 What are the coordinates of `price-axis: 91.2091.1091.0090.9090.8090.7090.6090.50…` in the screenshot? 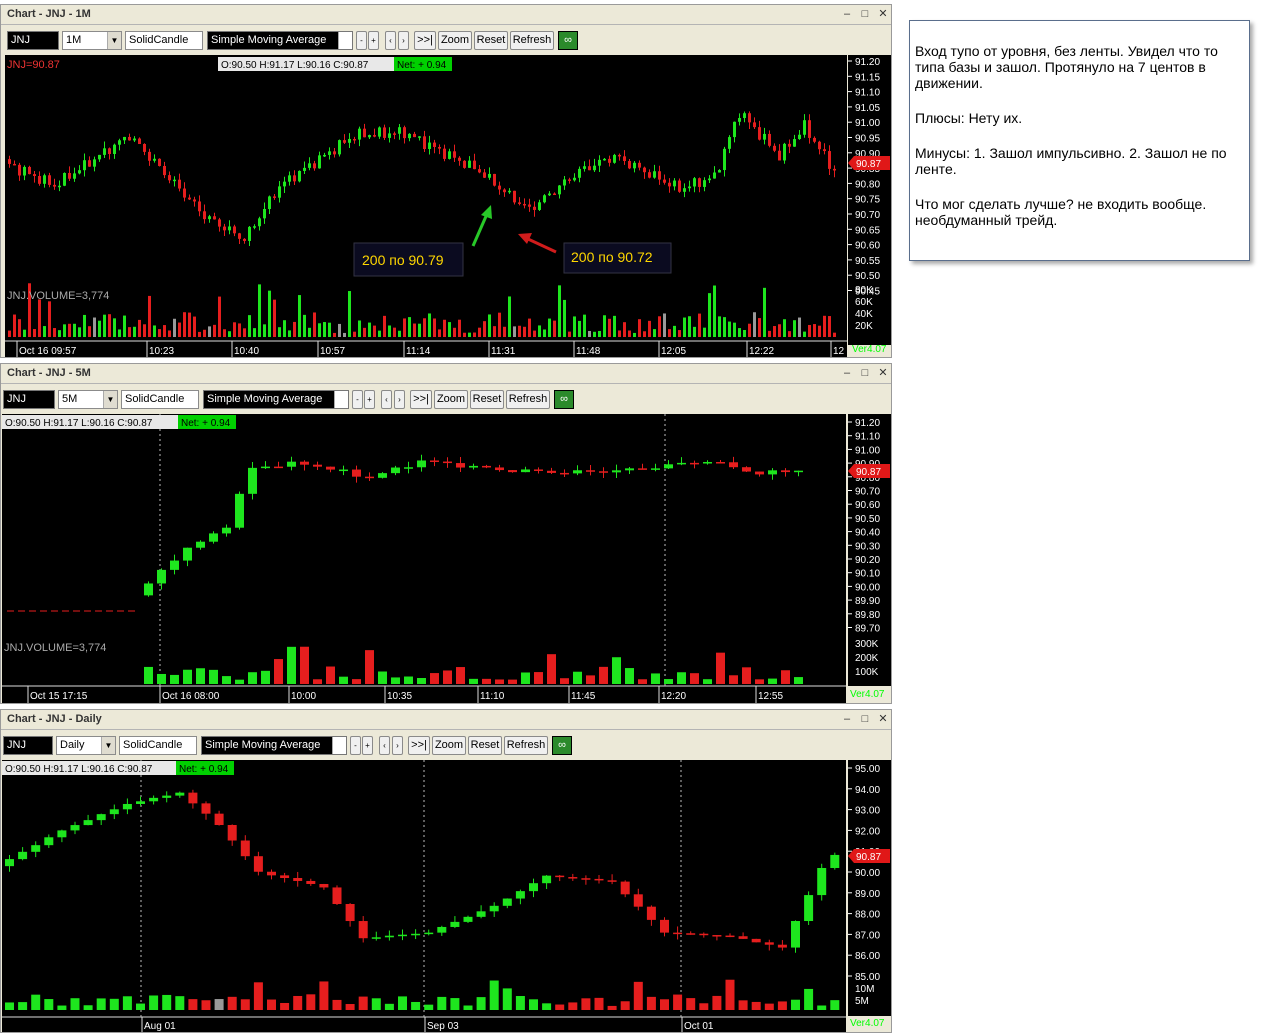 It's located at (869, 550).